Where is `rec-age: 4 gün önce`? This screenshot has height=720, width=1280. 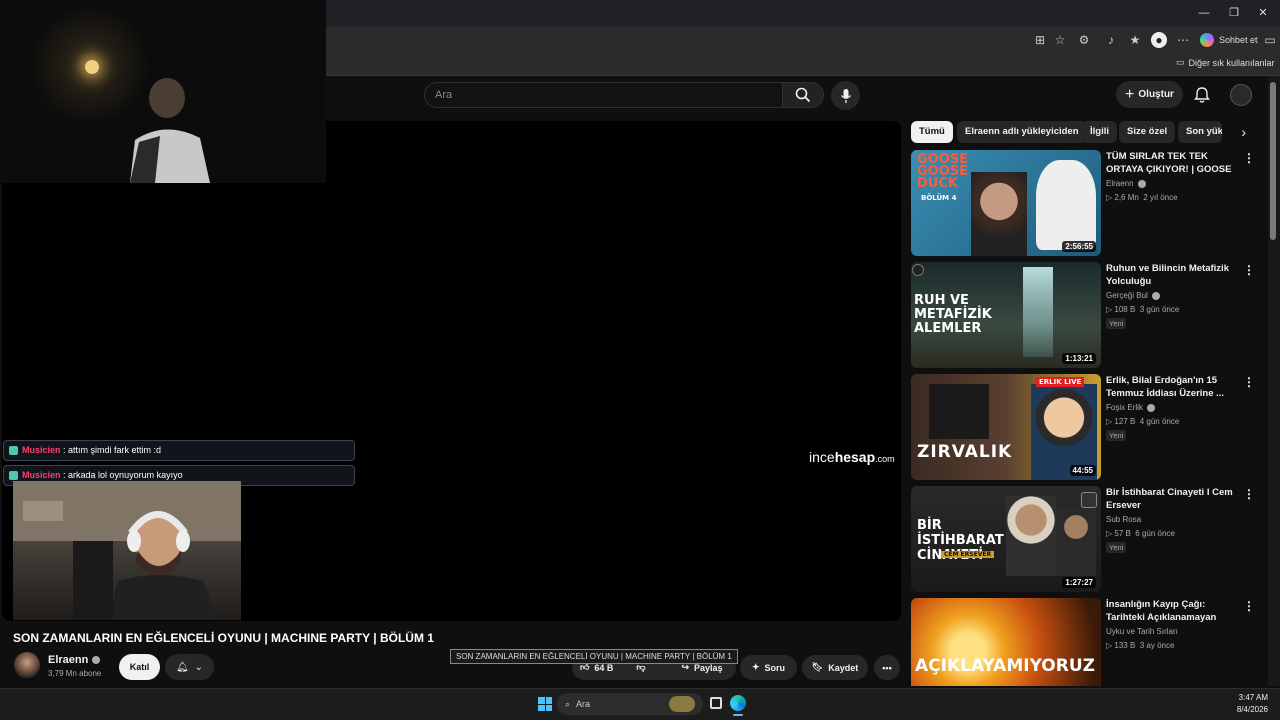 rec-age: 4 gün önce is located at coordinates (1159, 421).